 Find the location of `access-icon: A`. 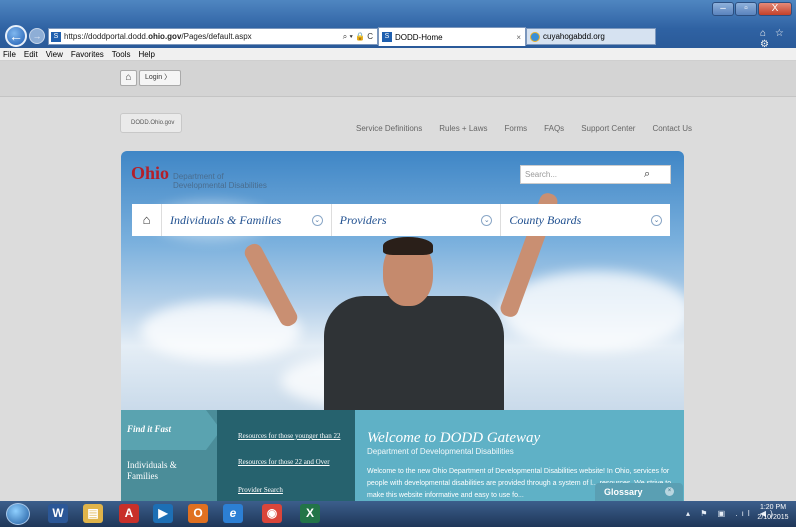

access-icon: A is located at coordinates (129, 513).